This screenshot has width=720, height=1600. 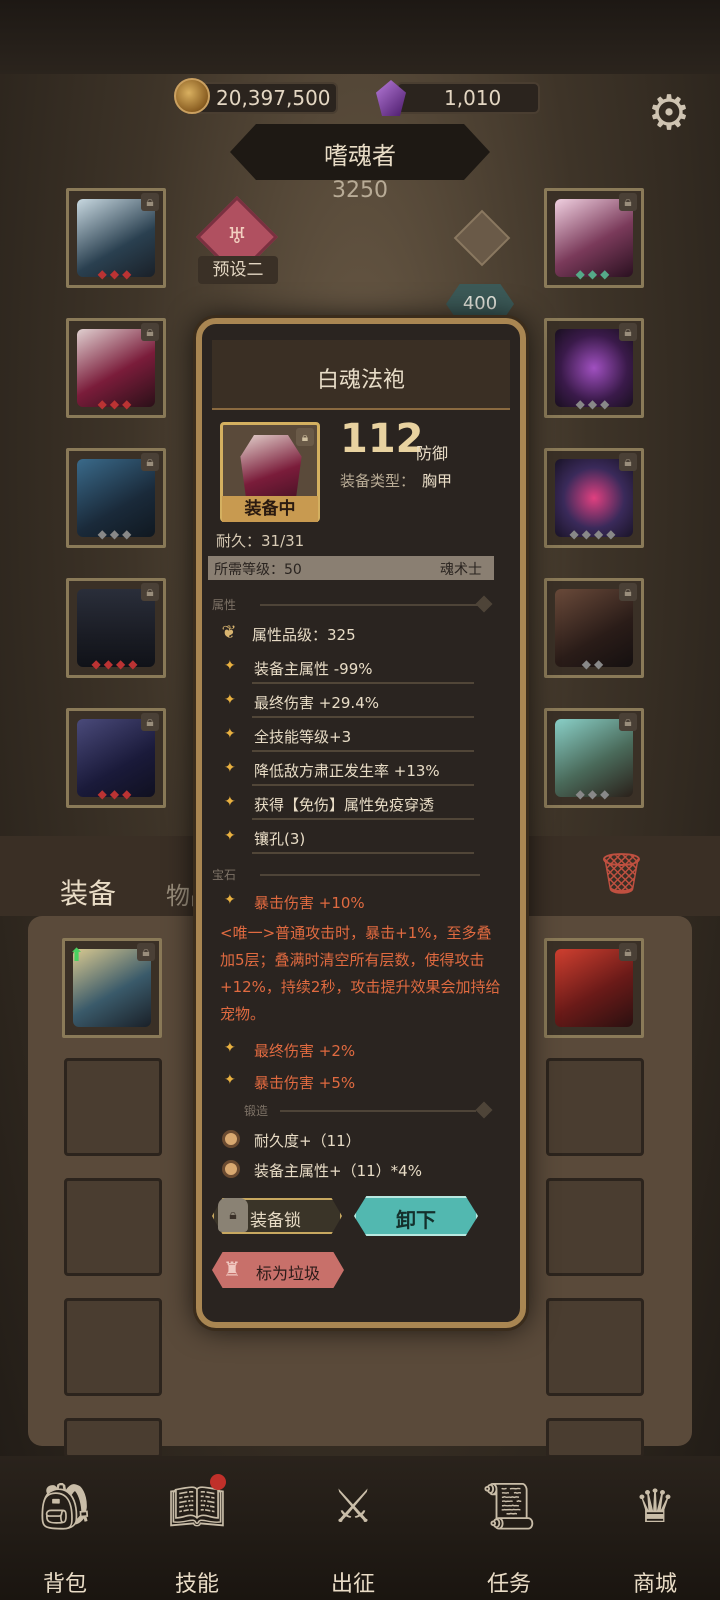 I want to click on equipment-lock-label: 装备锁, so click(x=275, y=1218).